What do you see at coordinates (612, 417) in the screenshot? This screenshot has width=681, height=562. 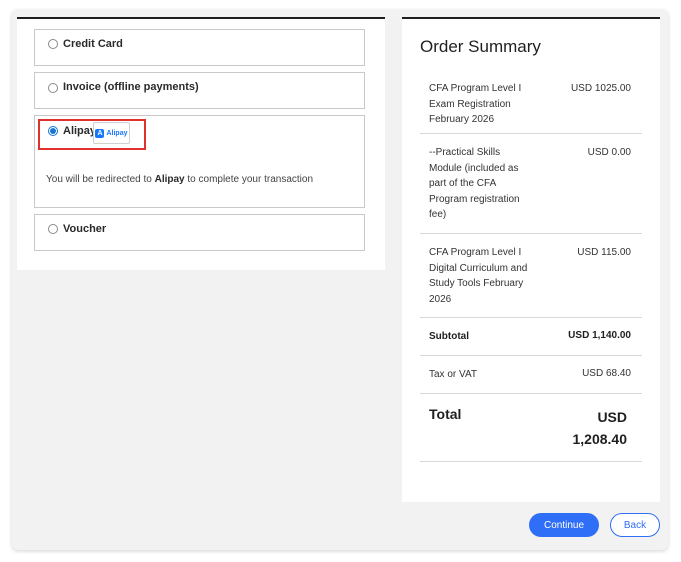 I see `total-currency: USD` at bounding box center [612, 417].